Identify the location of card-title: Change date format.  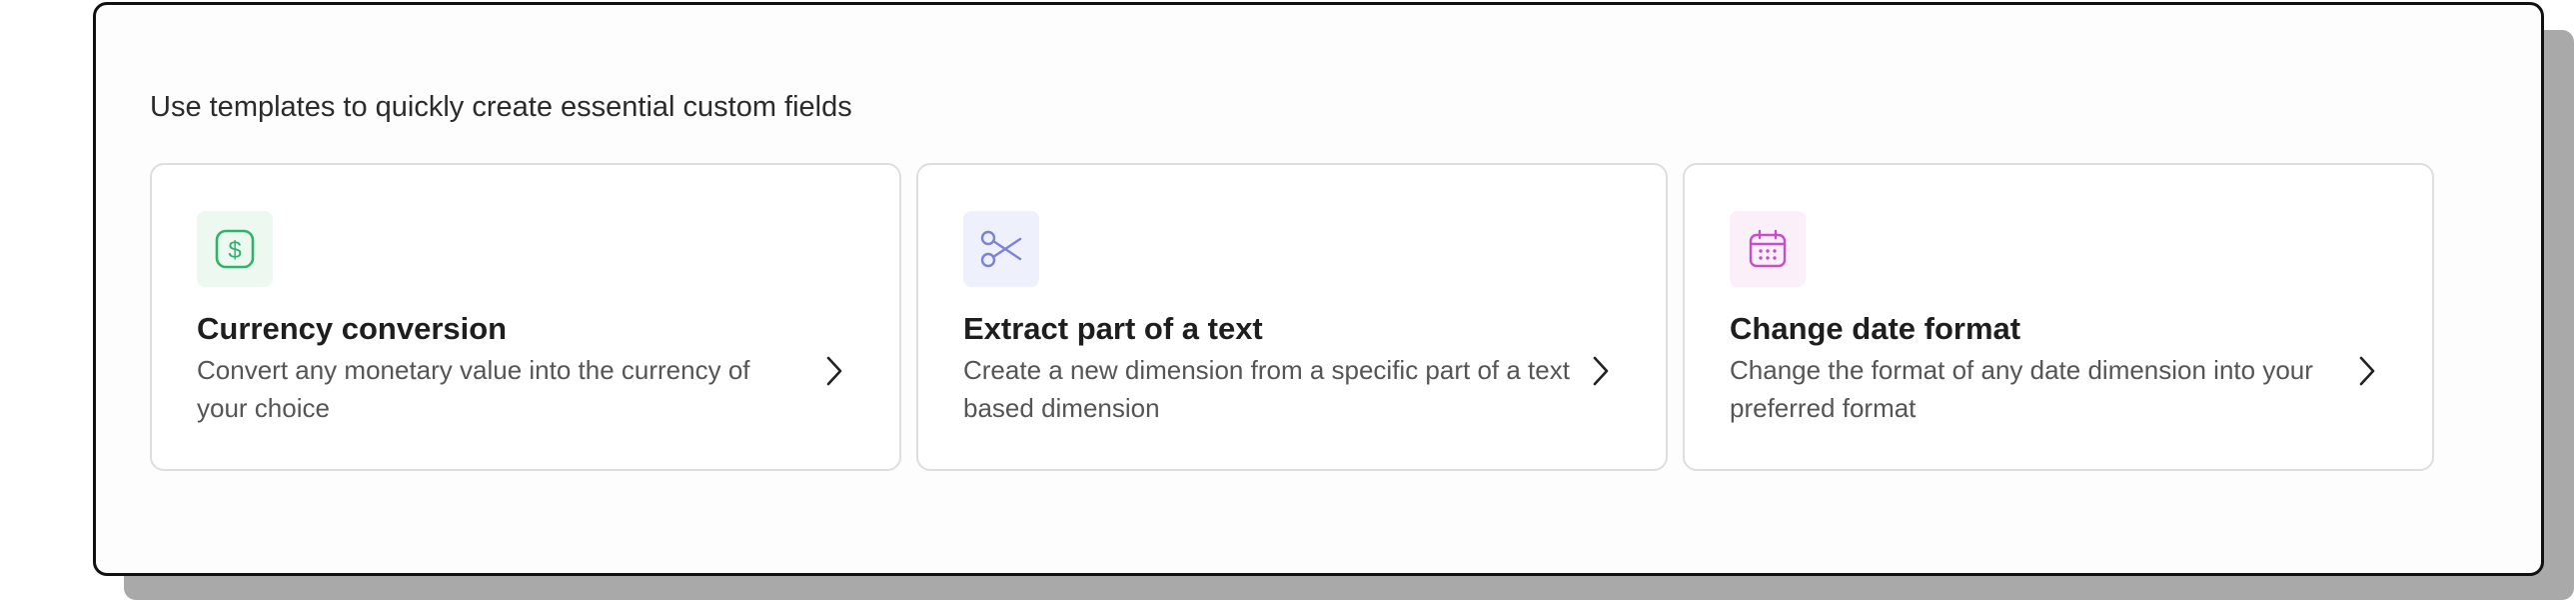
(1875, 328).